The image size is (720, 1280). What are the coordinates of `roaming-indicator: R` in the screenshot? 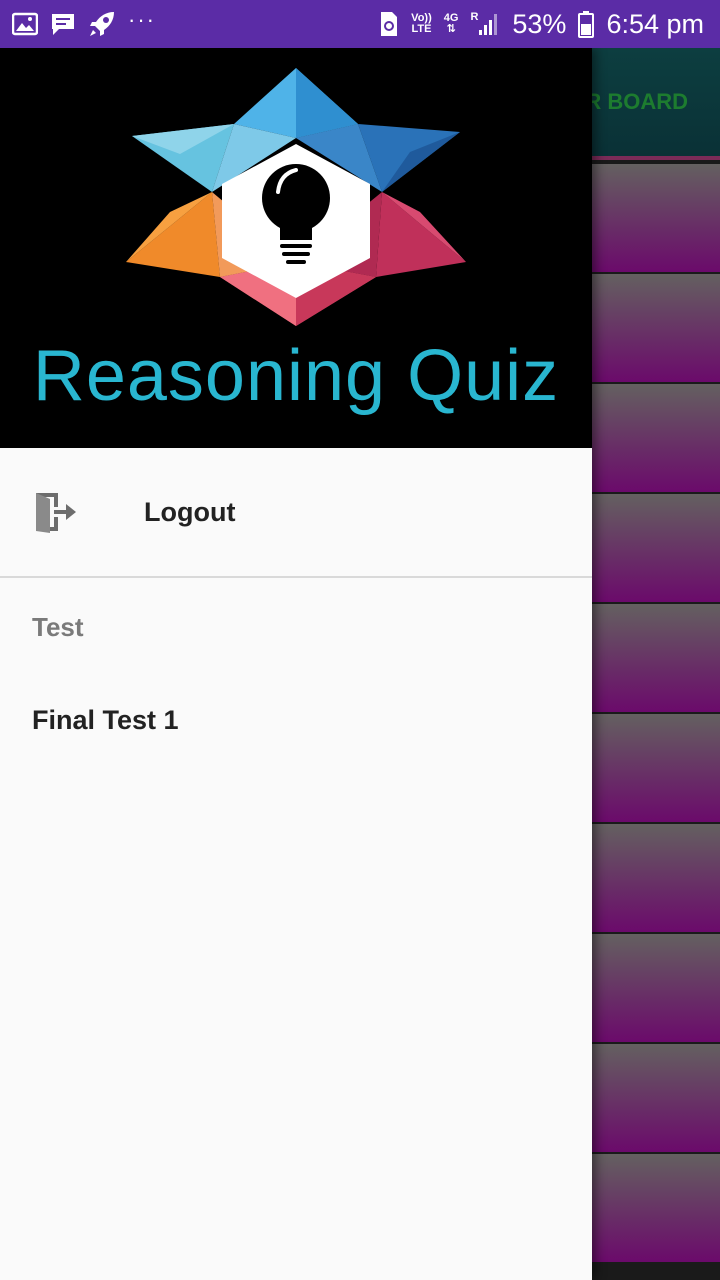 It's located at (474, 17).